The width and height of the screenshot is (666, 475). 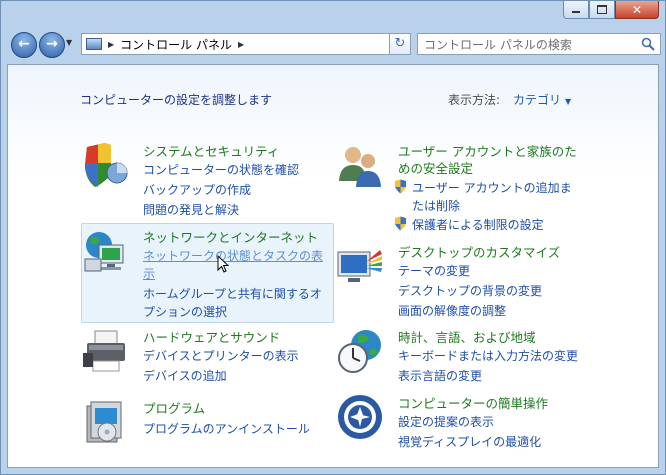 I want to click on caption-buttons: ✕, so click(x=611, y=11).